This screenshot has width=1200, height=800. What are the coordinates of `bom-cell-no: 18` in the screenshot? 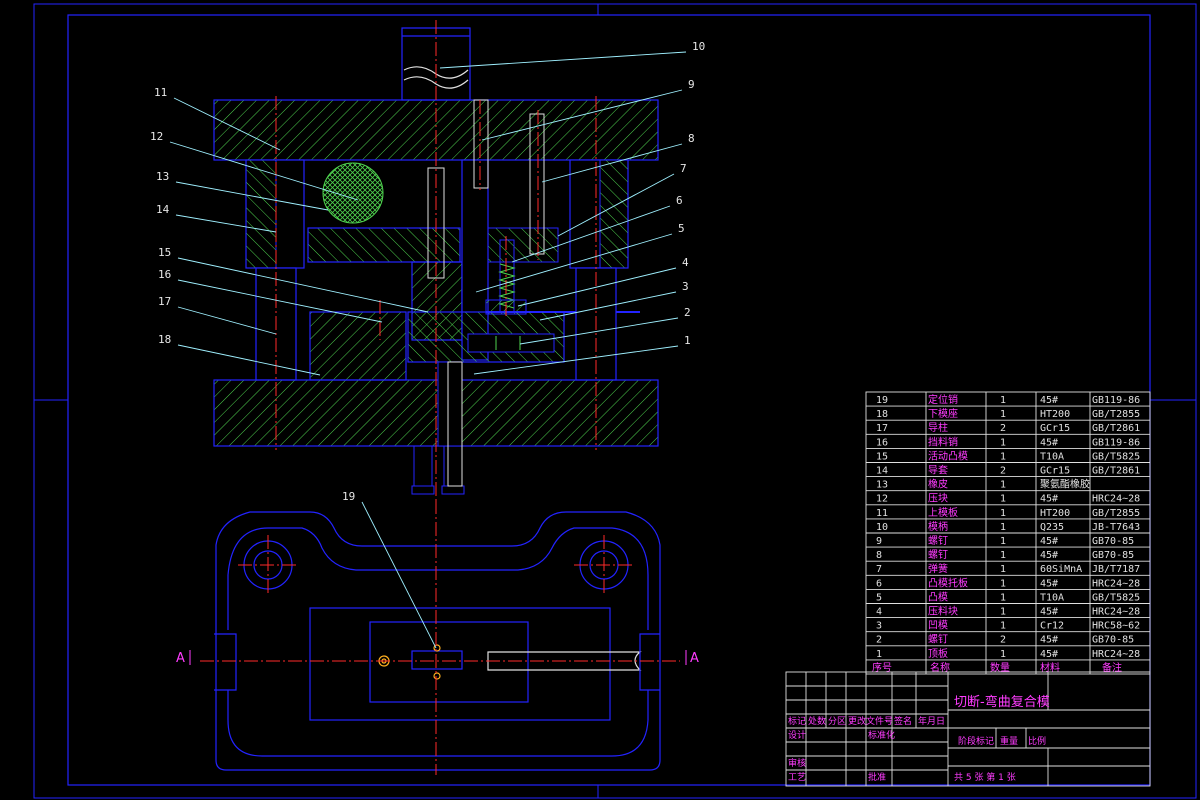 It's located at (882, 414).